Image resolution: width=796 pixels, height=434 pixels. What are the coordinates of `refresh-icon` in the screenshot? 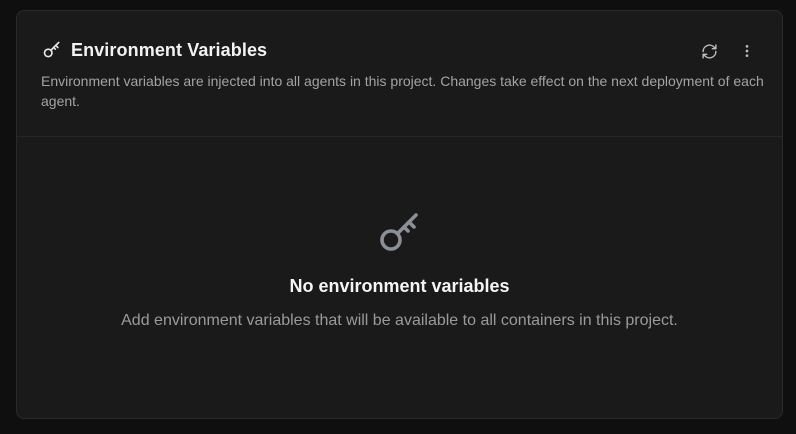 It's located at (709, 51).